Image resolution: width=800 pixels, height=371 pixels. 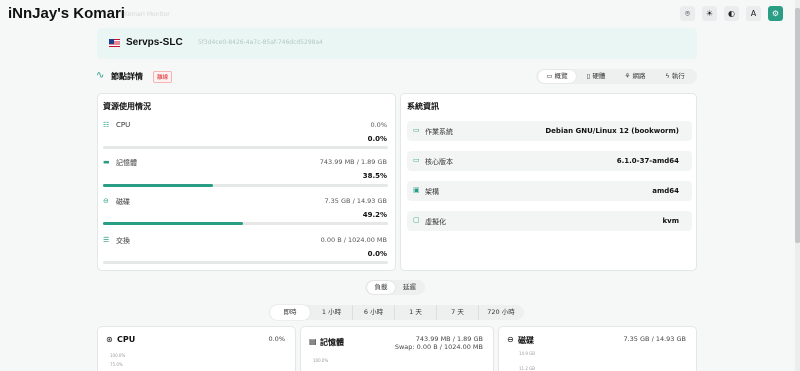 What do you see at coordinates (276, 339) in the screenshot?
I see `cpu-chart-value: 0.0%` at bounding box center [276, 339].